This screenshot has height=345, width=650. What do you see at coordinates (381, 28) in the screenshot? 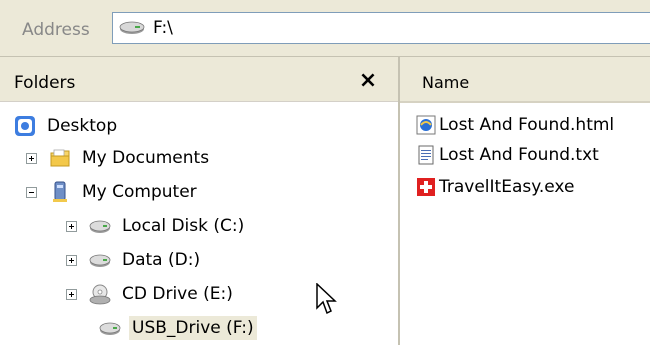
I see `address-input: F:\` at bounding box center [381, 28].